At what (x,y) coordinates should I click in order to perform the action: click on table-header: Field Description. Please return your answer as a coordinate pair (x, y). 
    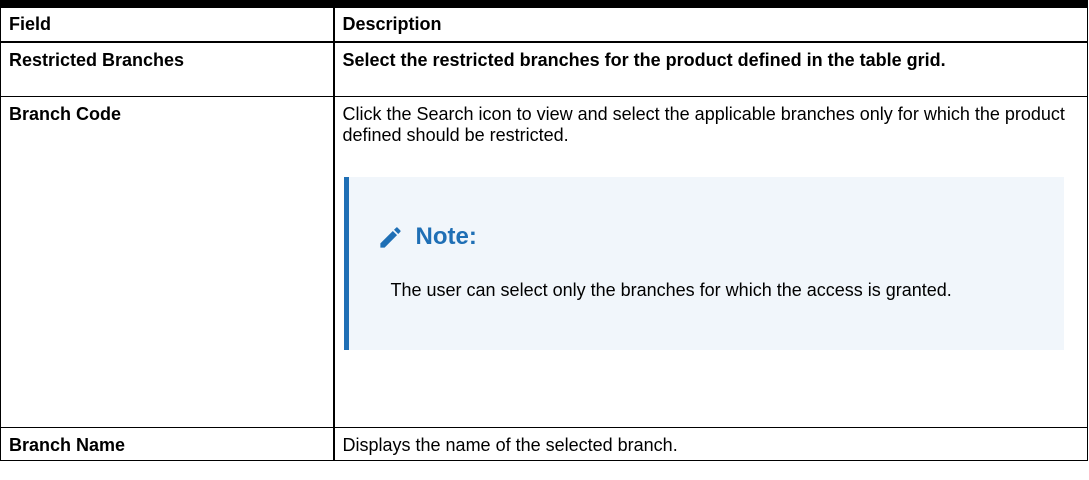
    Looking at the image, I should click on (544, 21).